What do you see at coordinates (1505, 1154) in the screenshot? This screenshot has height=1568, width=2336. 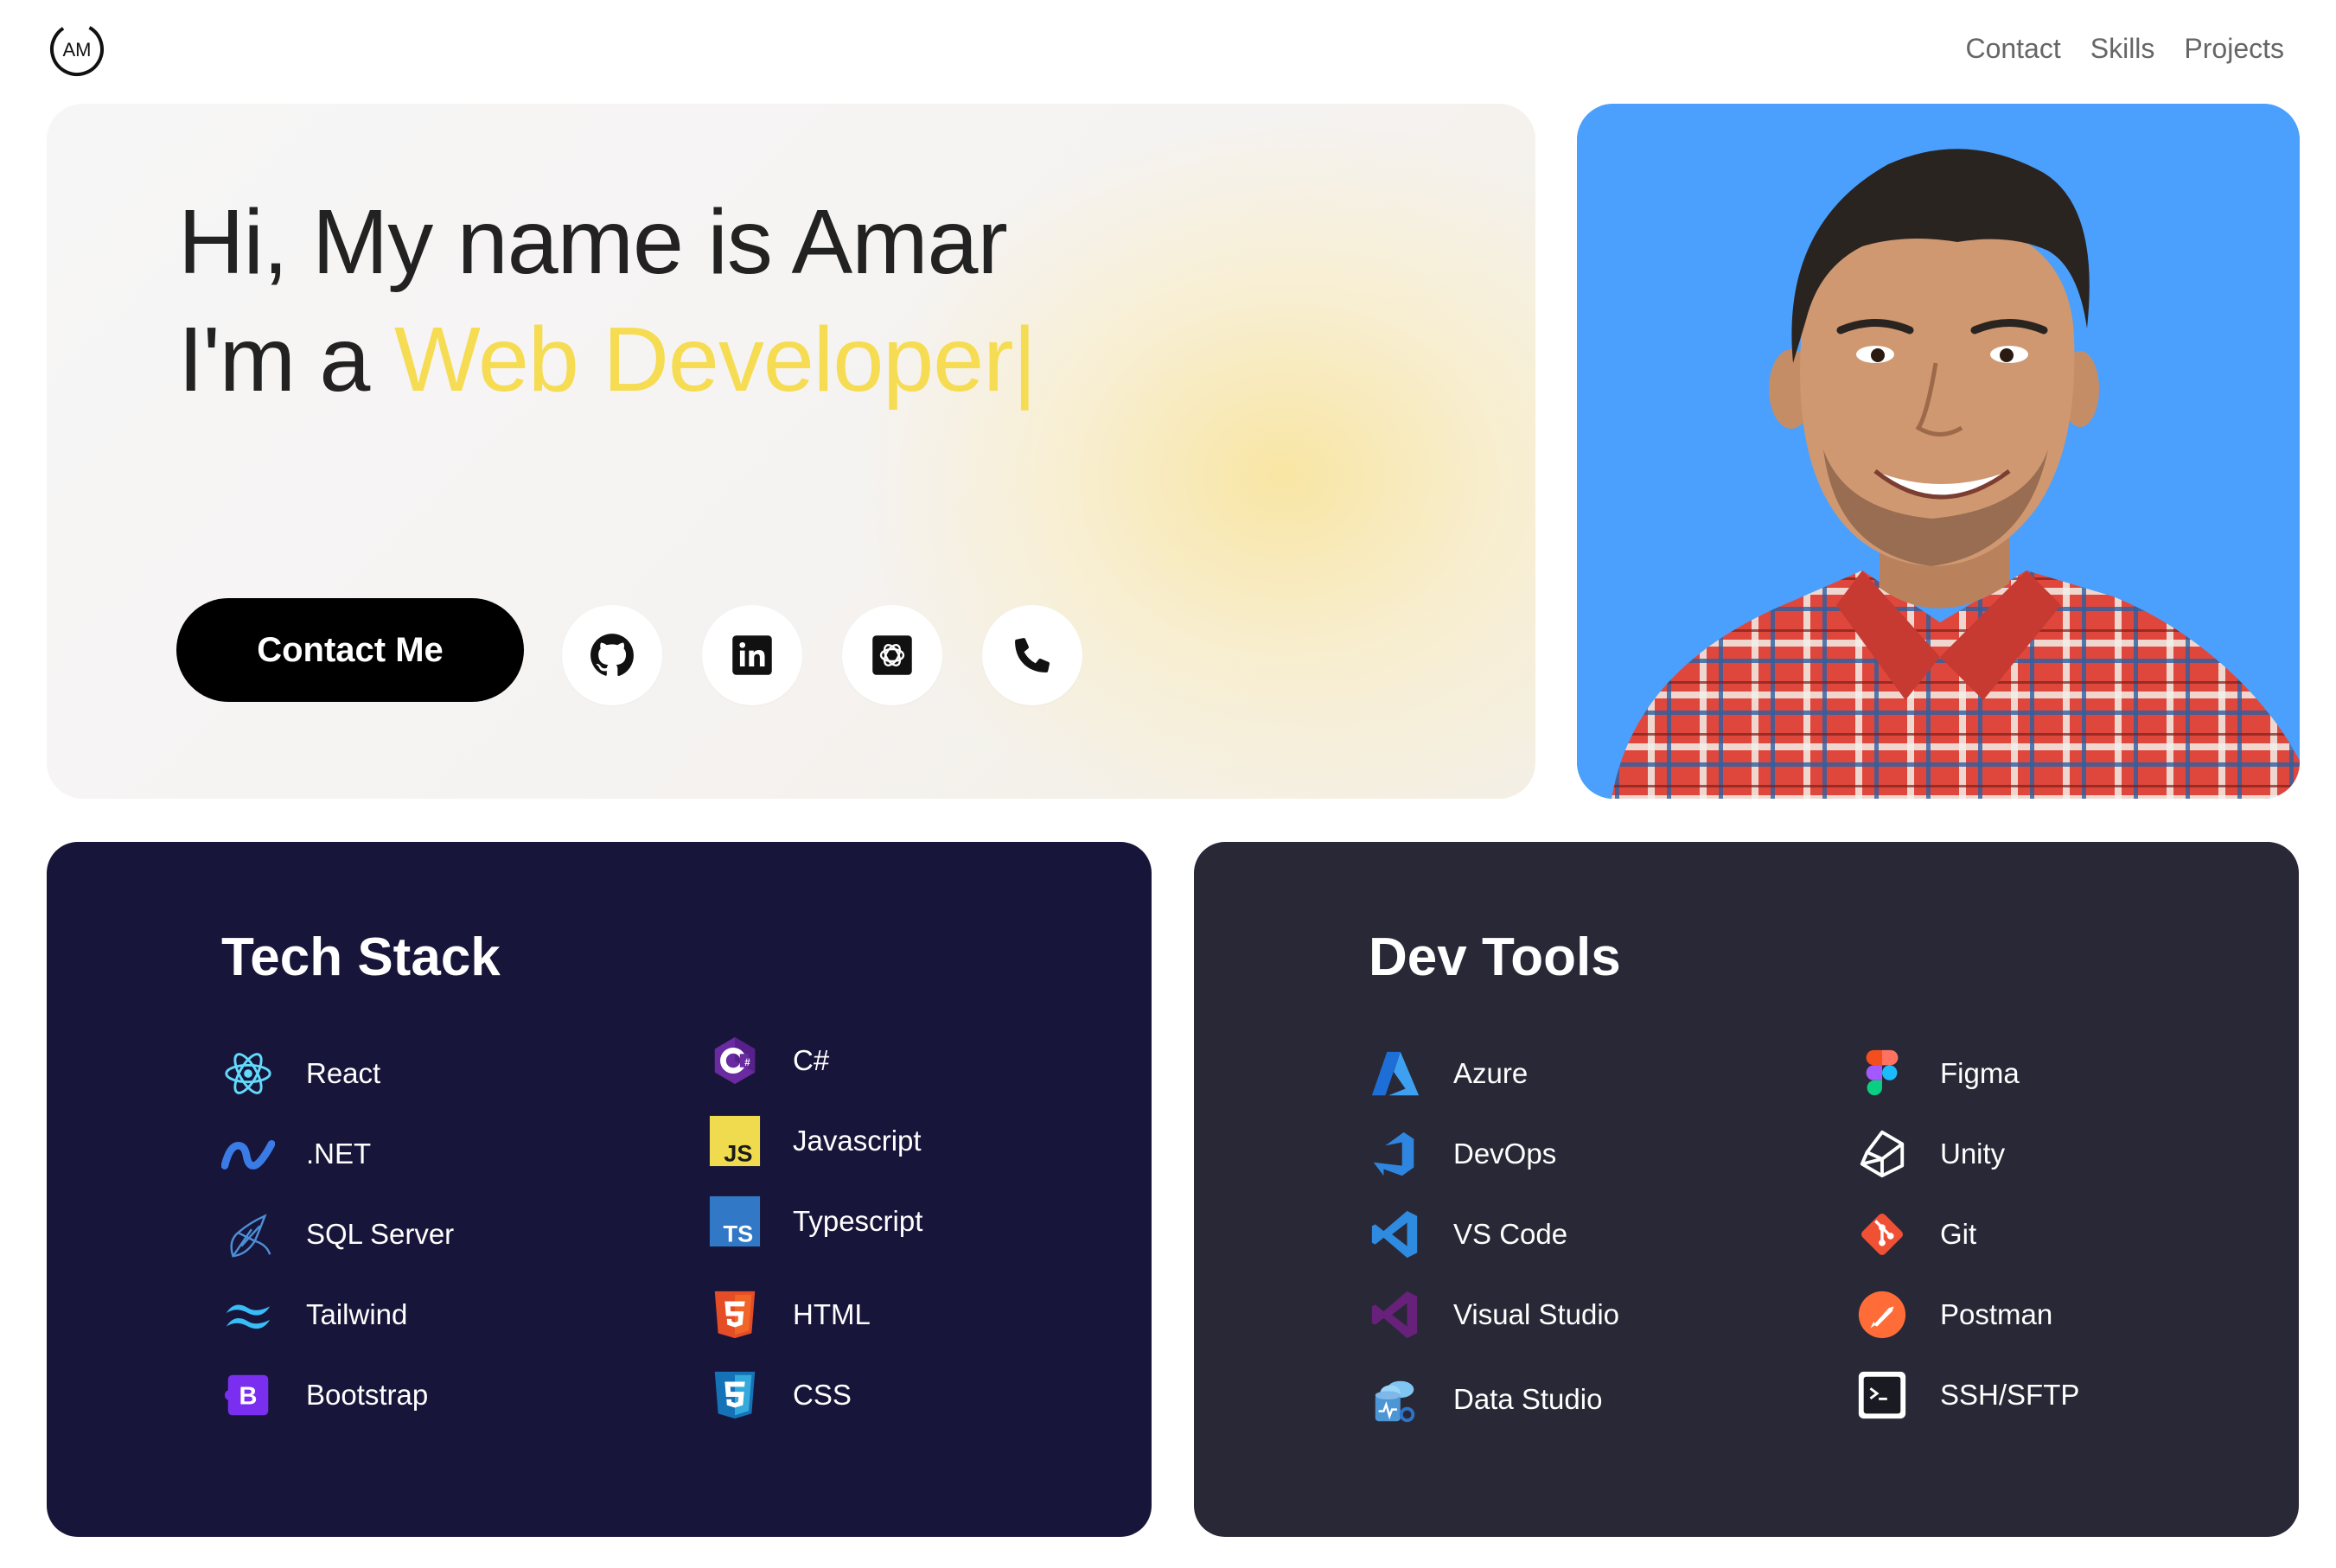 I see `tool-label: DevOps` at bounding box center [1505, 1154].